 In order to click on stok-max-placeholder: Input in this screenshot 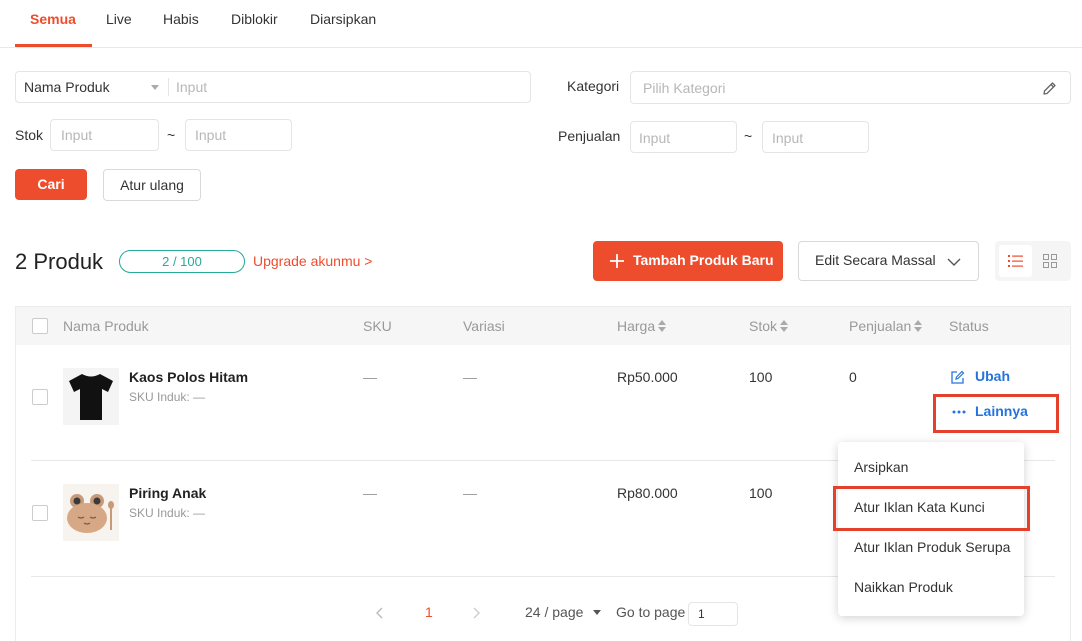, I will do `click(211, 135)`.